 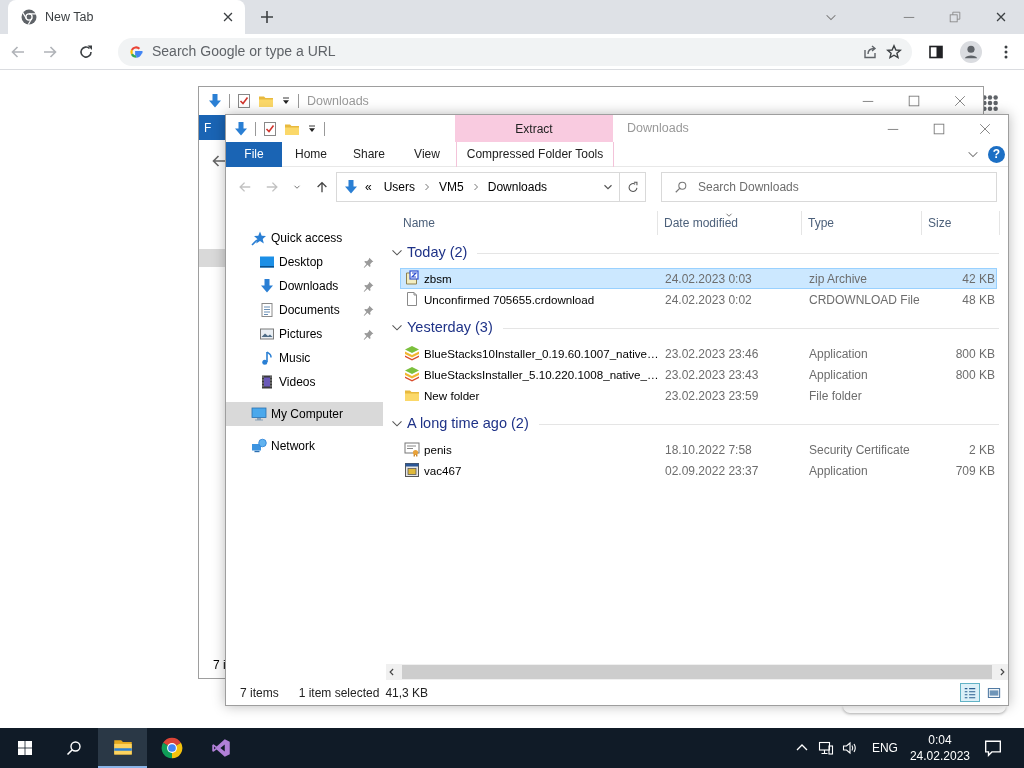 I want to click on refresh-icon, so click(x=632, y=187).